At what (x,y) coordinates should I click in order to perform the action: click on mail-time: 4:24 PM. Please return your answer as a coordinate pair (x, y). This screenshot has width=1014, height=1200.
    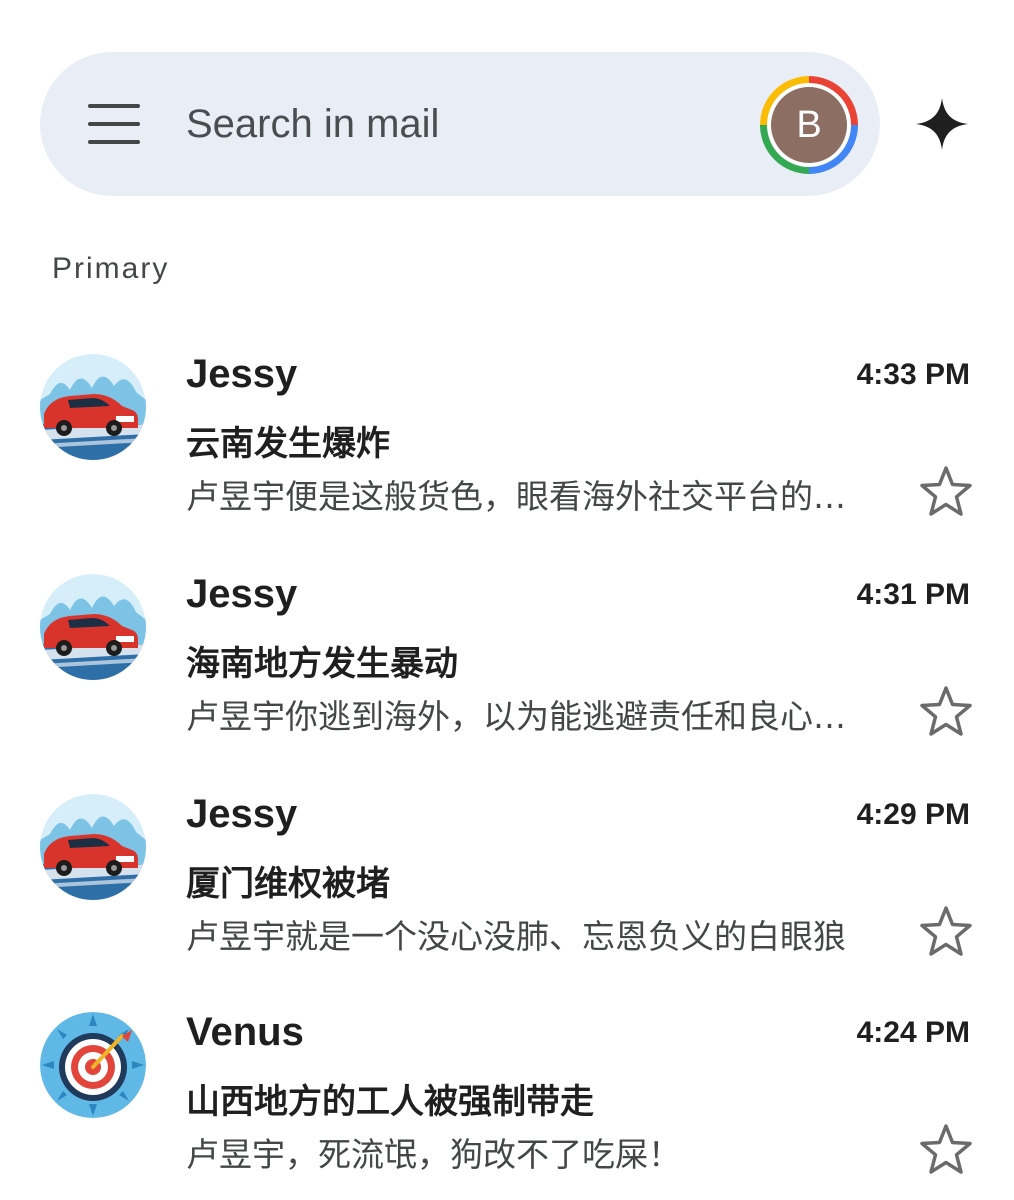
    Looking at the image, I should click on (913, 1032).